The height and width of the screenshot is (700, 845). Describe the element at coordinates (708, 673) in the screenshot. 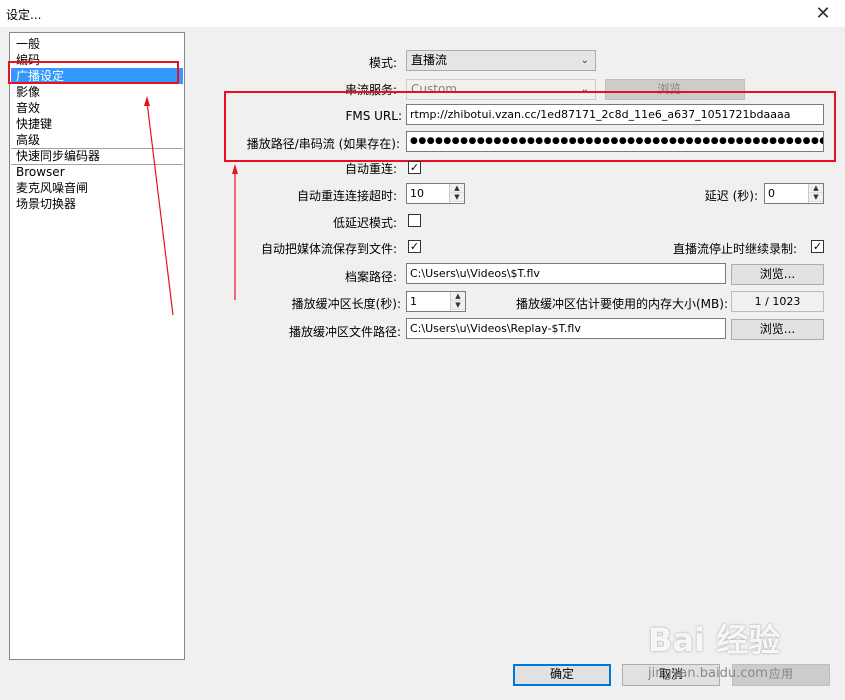

I see `watermark-url: jingyan.baidu.com` at that location.